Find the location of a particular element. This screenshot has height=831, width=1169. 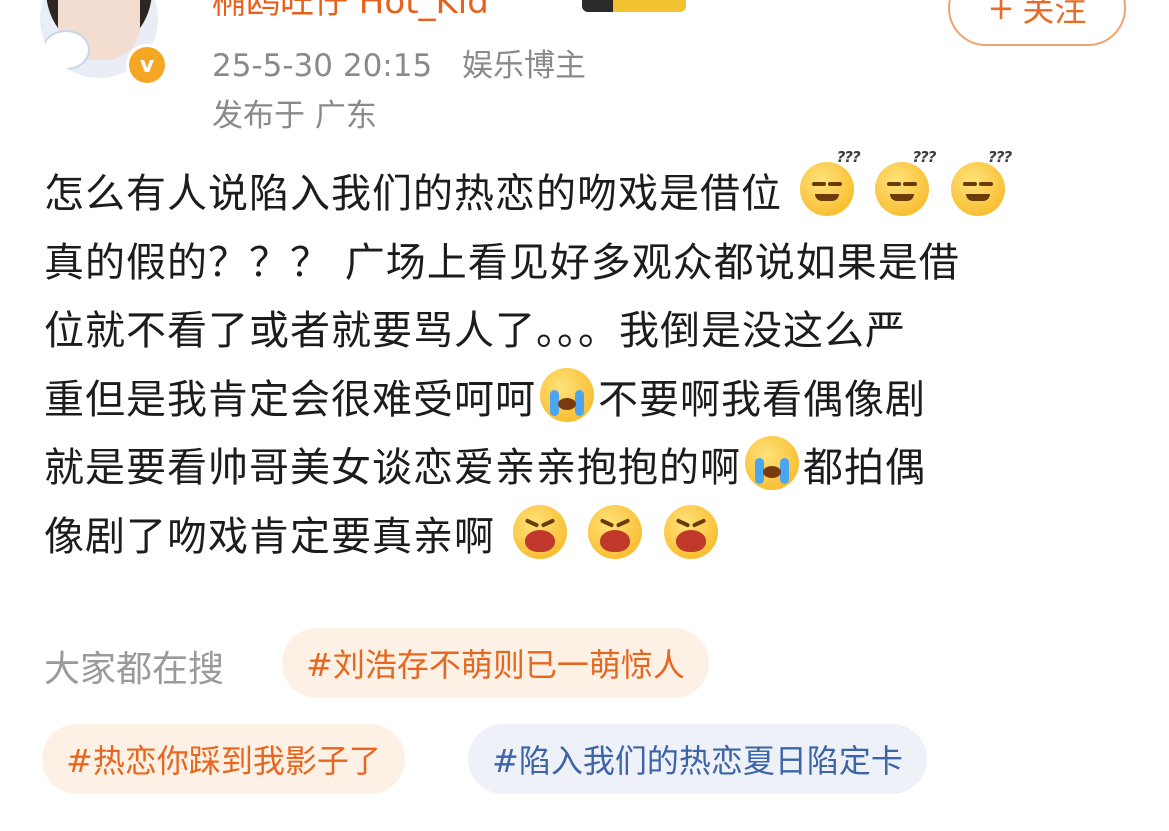

post-line: 真的假的？？？ 广场上看见好多观众都说如果是借 is located at coordinates (589, 263).